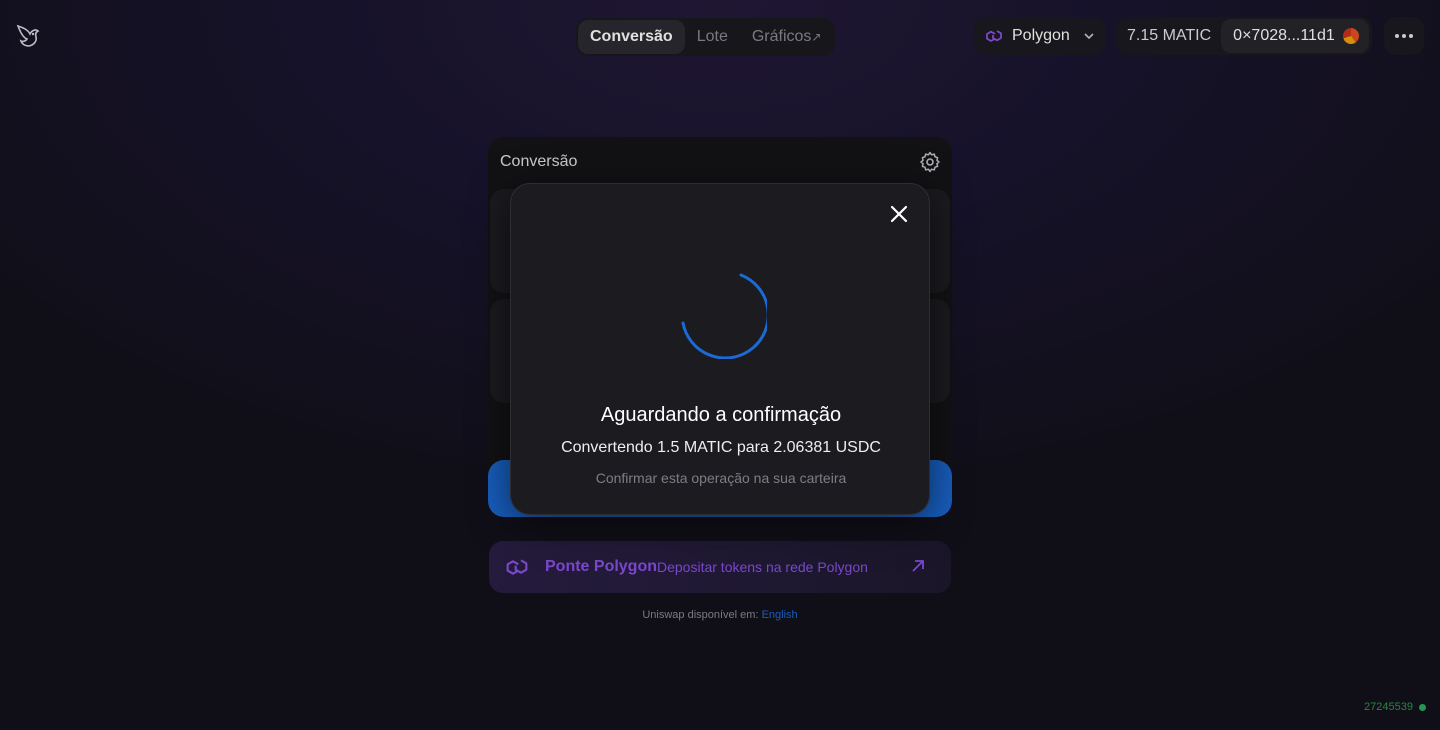 The image size is (1440, 730). I want to click on modal-hint: Confirmar esta operação na sua carteira, so click(721, 478).